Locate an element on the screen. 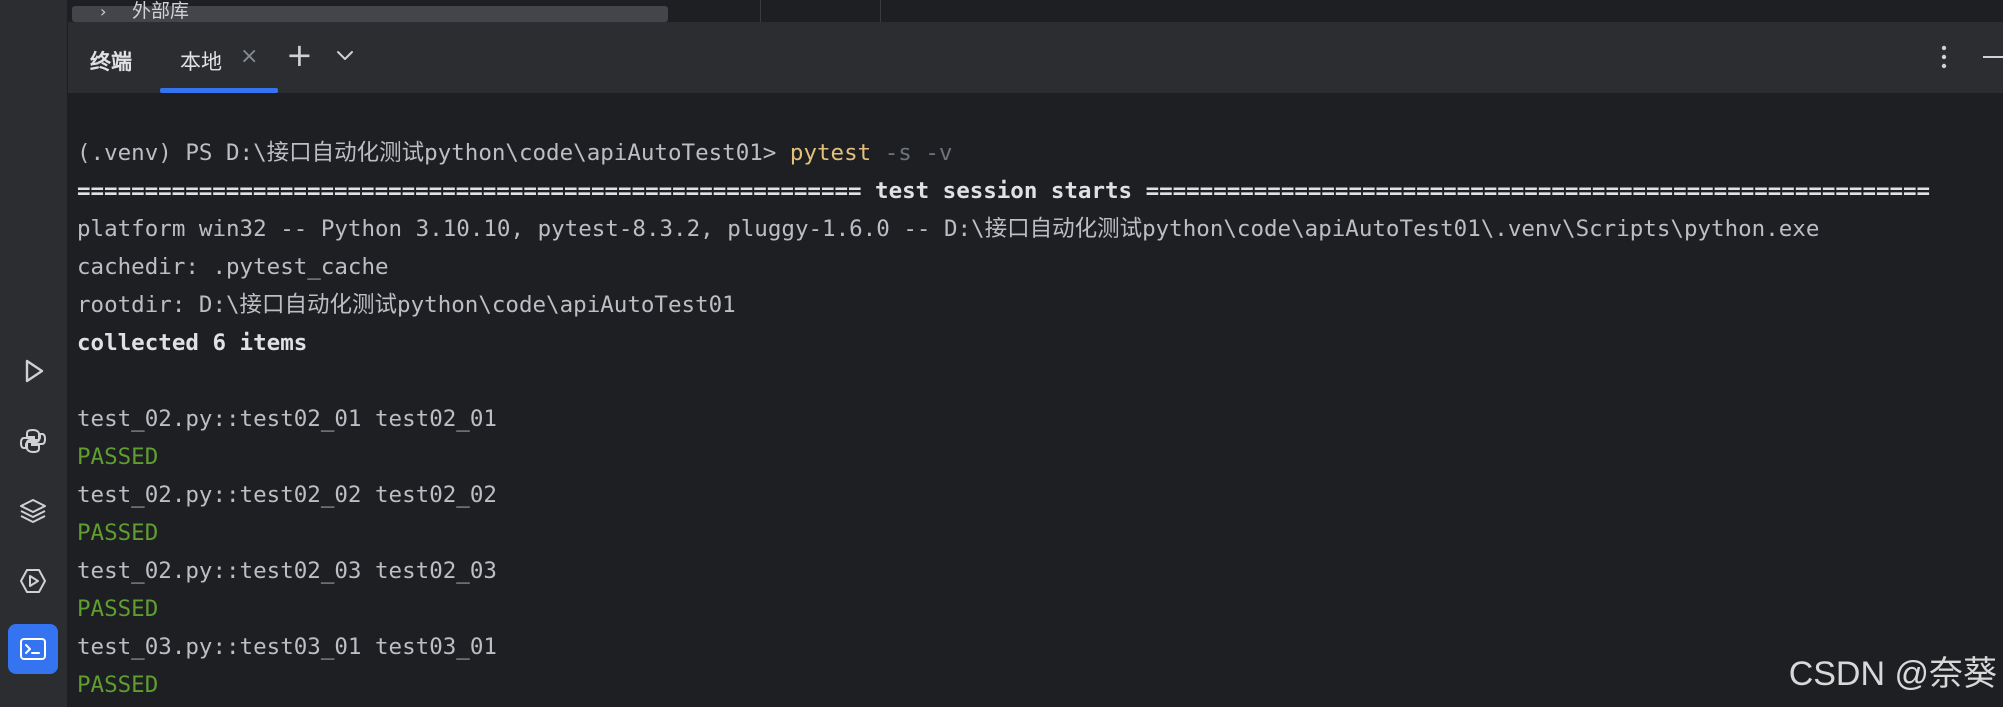 The width and height of the screenshot is (2003, 707). services-icon is located at coordinates (33, 581).